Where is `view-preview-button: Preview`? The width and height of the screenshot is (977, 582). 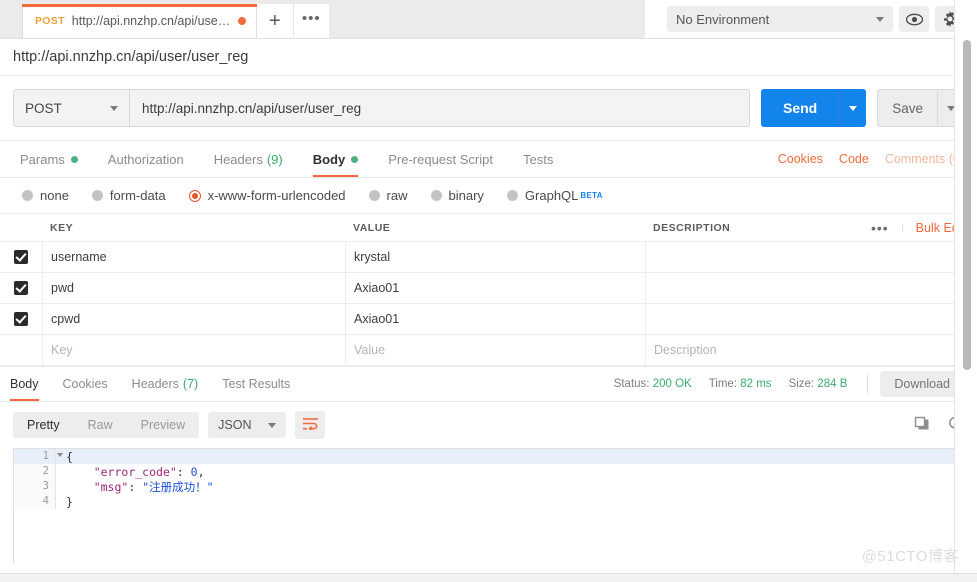
view-preview-button: Preview is located at coordinates (163, 425).